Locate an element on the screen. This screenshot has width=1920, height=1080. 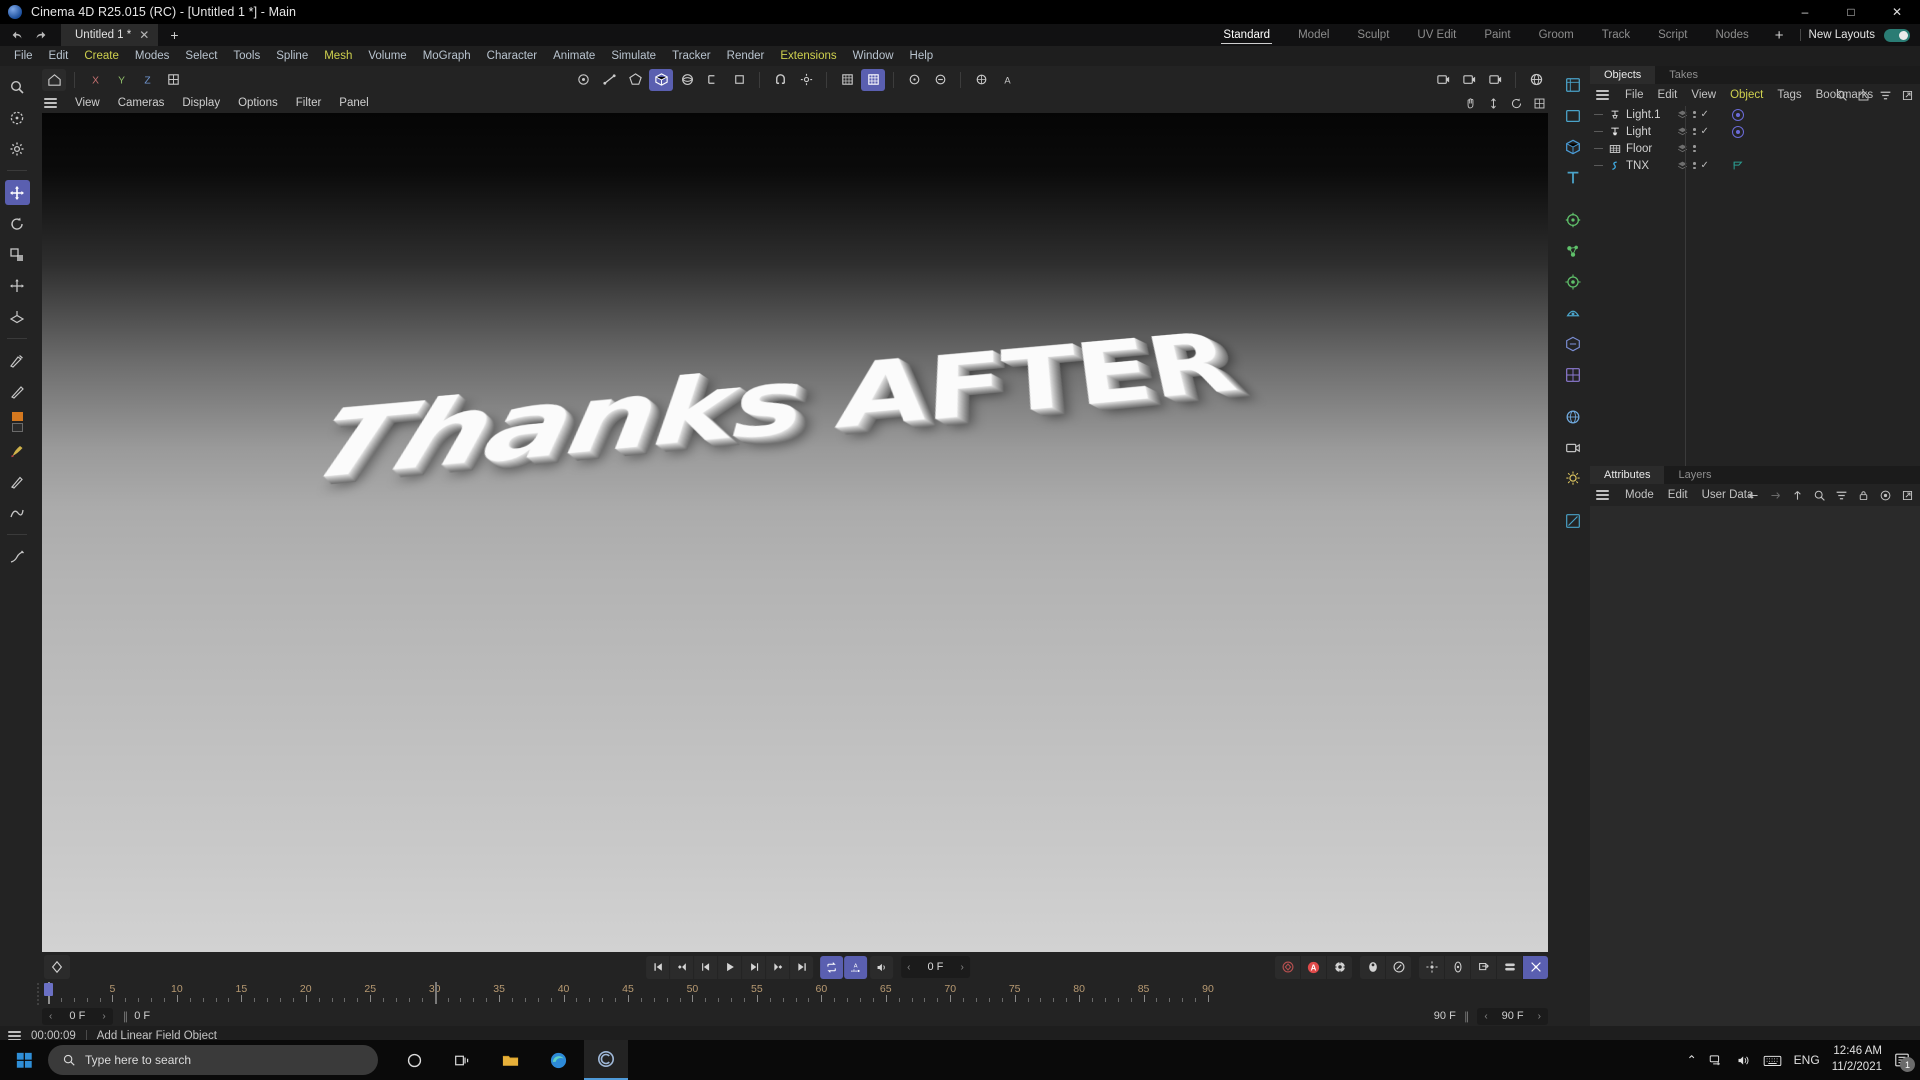
edge-browser-icon is located at coordinates (558, 1060).